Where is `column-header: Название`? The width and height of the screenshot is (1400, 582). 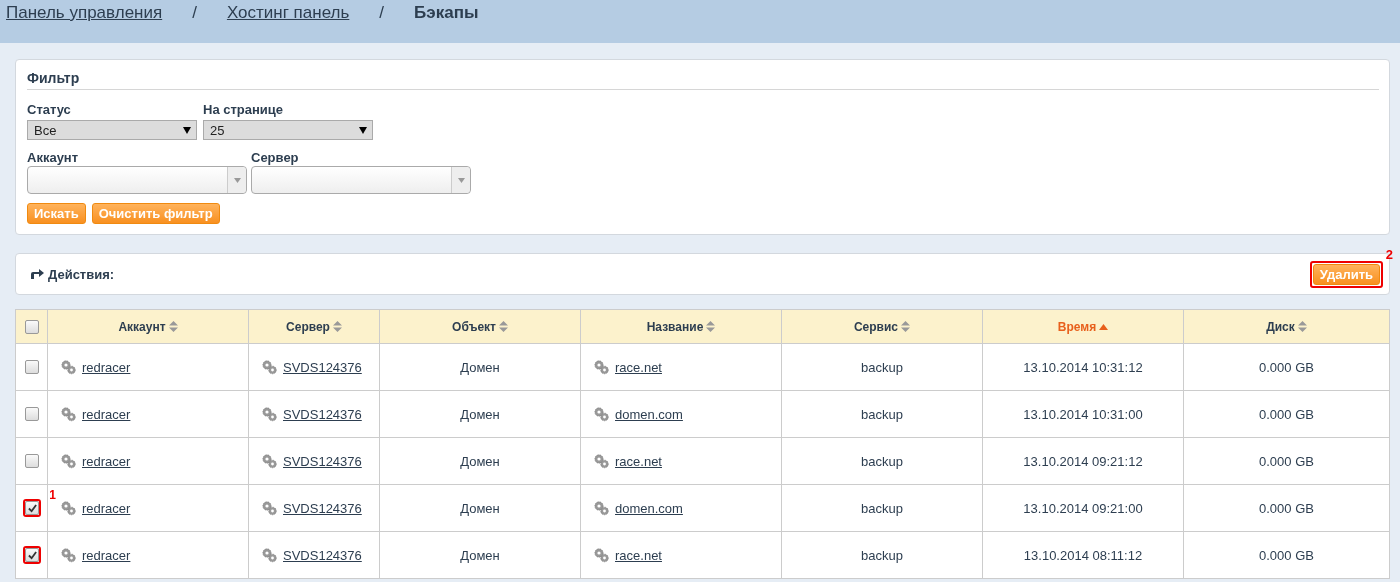 column-header: Название is located at coordinates (681, 326).